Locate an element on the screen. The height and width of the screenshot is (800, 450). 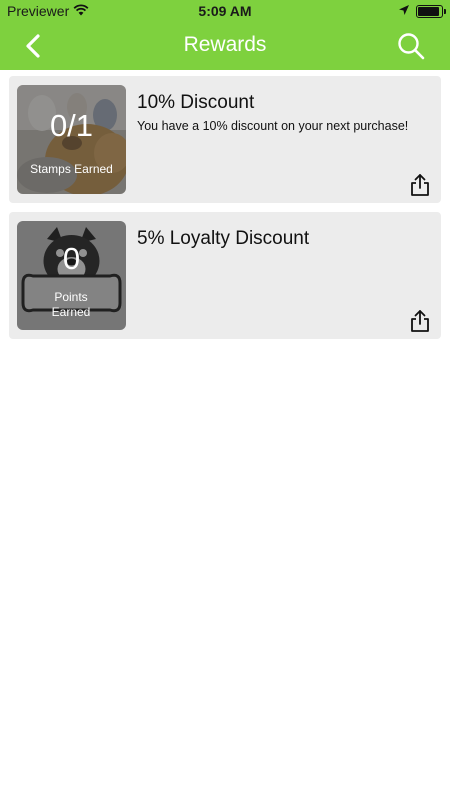
stamp-count: 0/1 is located at coordinates (71, 125).